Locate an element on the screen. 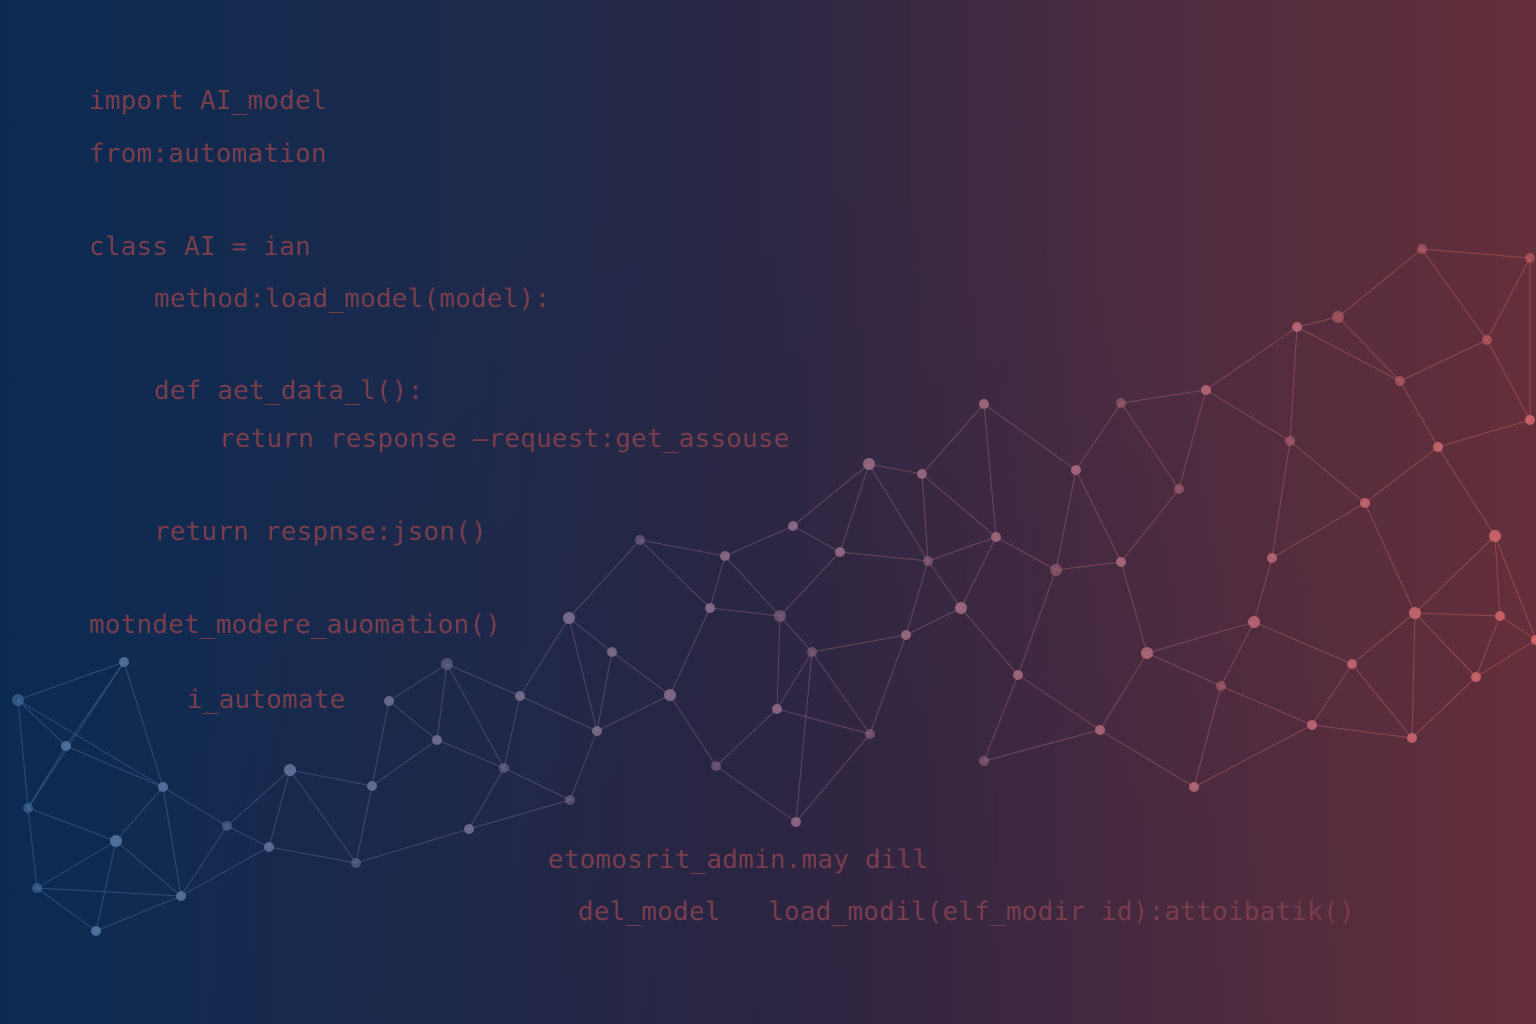  code-method-line: method:load_model(model): is located at coordinates (352, 299).